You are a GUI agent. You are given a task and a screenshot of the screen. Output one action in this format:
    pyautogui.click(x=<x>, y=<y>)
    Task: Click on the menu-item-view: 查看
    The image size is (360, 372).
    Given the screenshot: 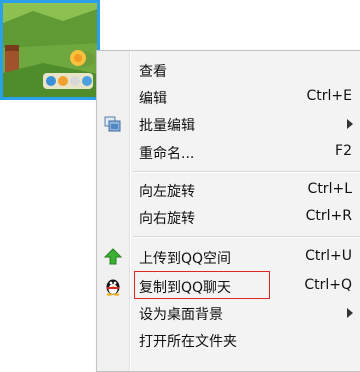 What is the action you would take?
    pyautogui.click(x=228, y=70)
    